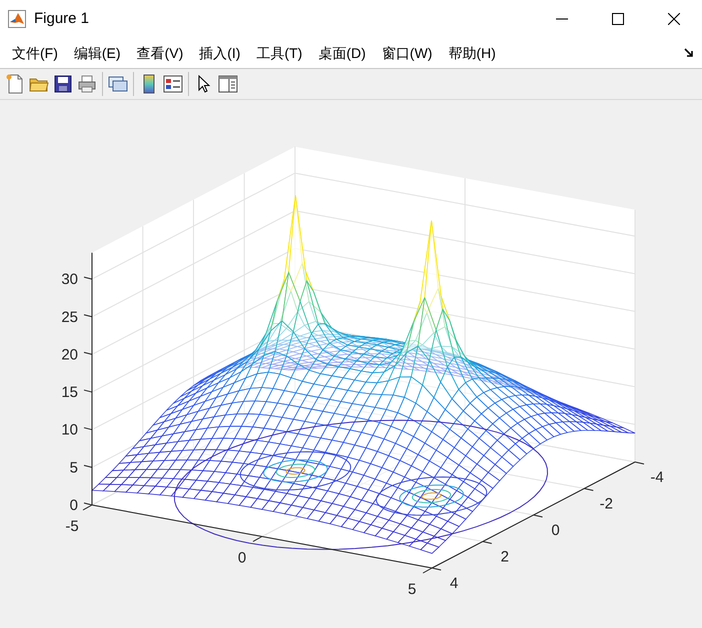 The height and width of the screenshot is (628, 702). I want to click on menu-item: 窗口(W), so click(407, 53).